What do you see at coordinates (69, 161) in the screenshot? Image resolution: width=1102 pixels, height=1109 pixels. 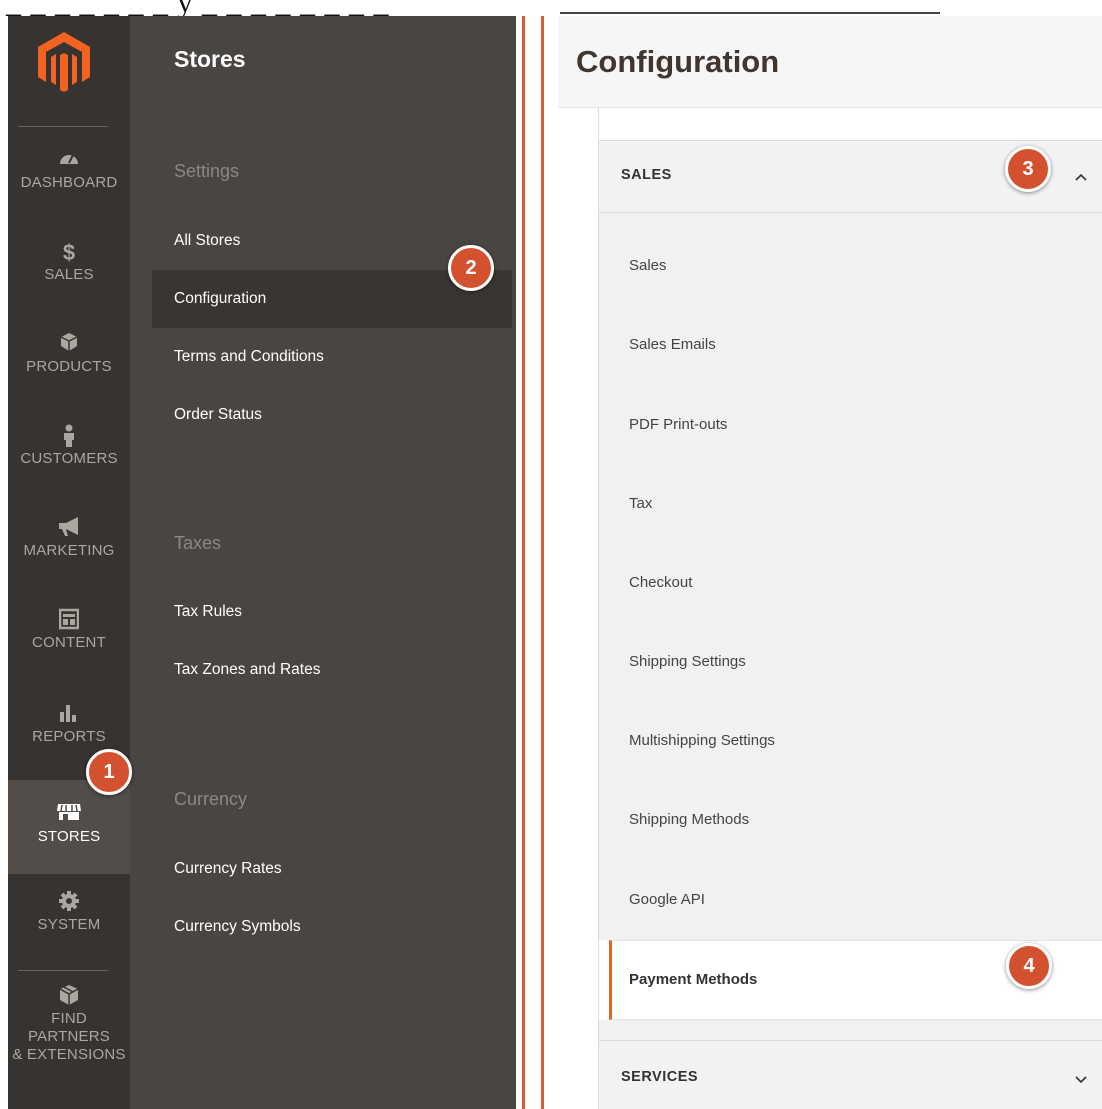 I see `dashboard-gauge-icon` at bounding box center [69, 161].